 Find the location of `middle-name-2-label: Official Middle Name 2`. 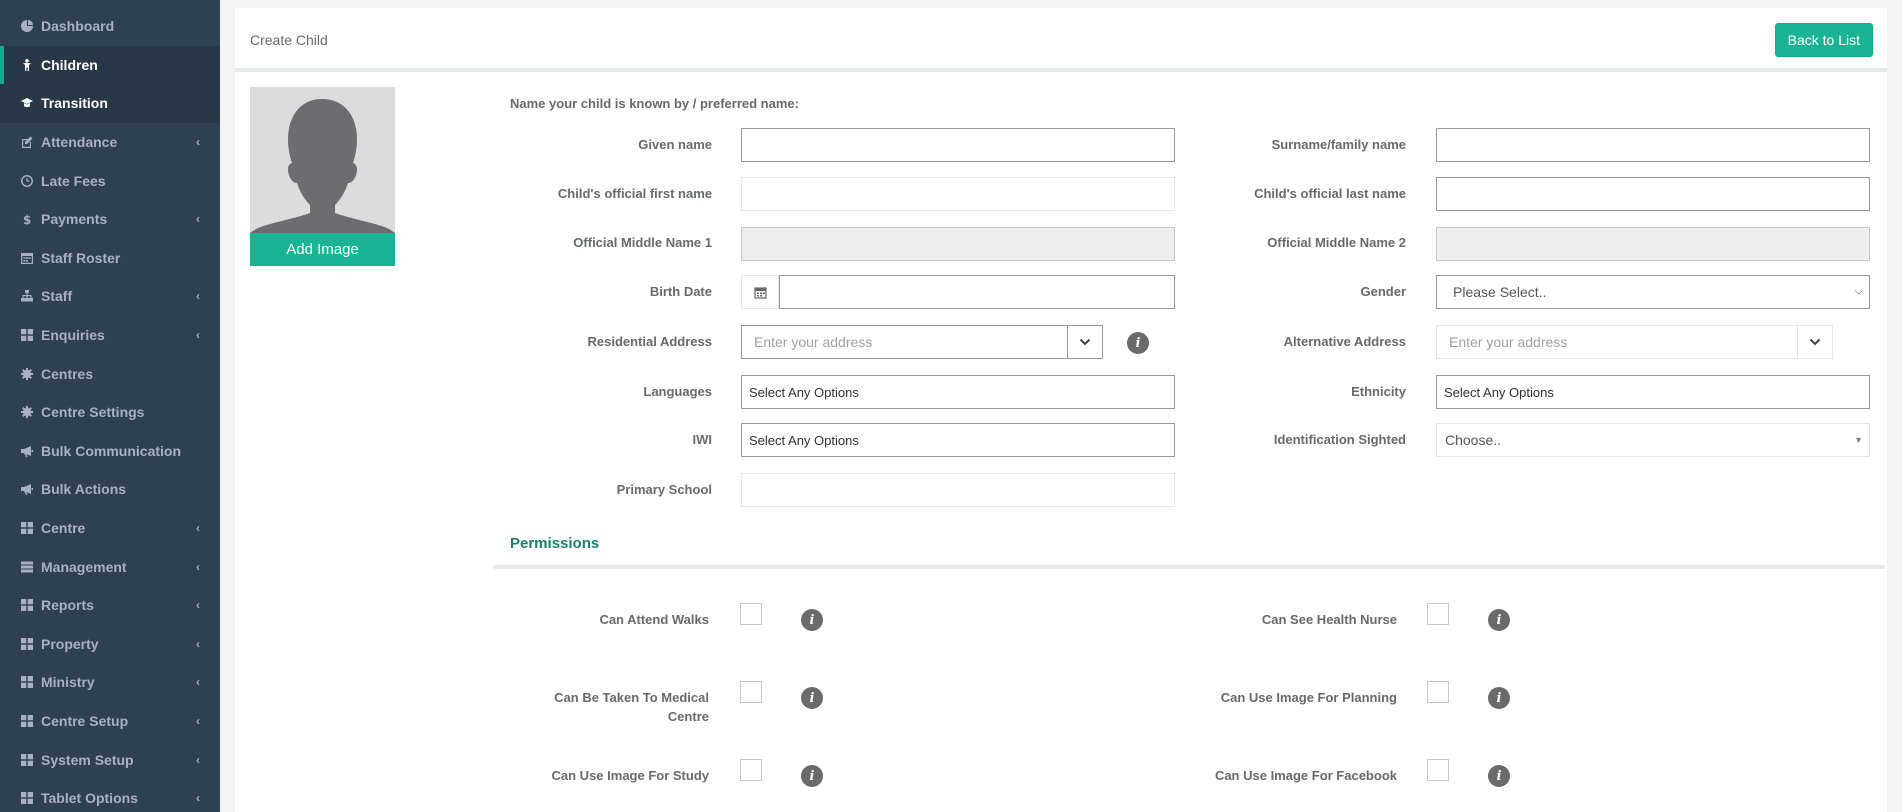

middle-name-2-label: Official Middle Name 2 is located at coordinates (1336, 242).